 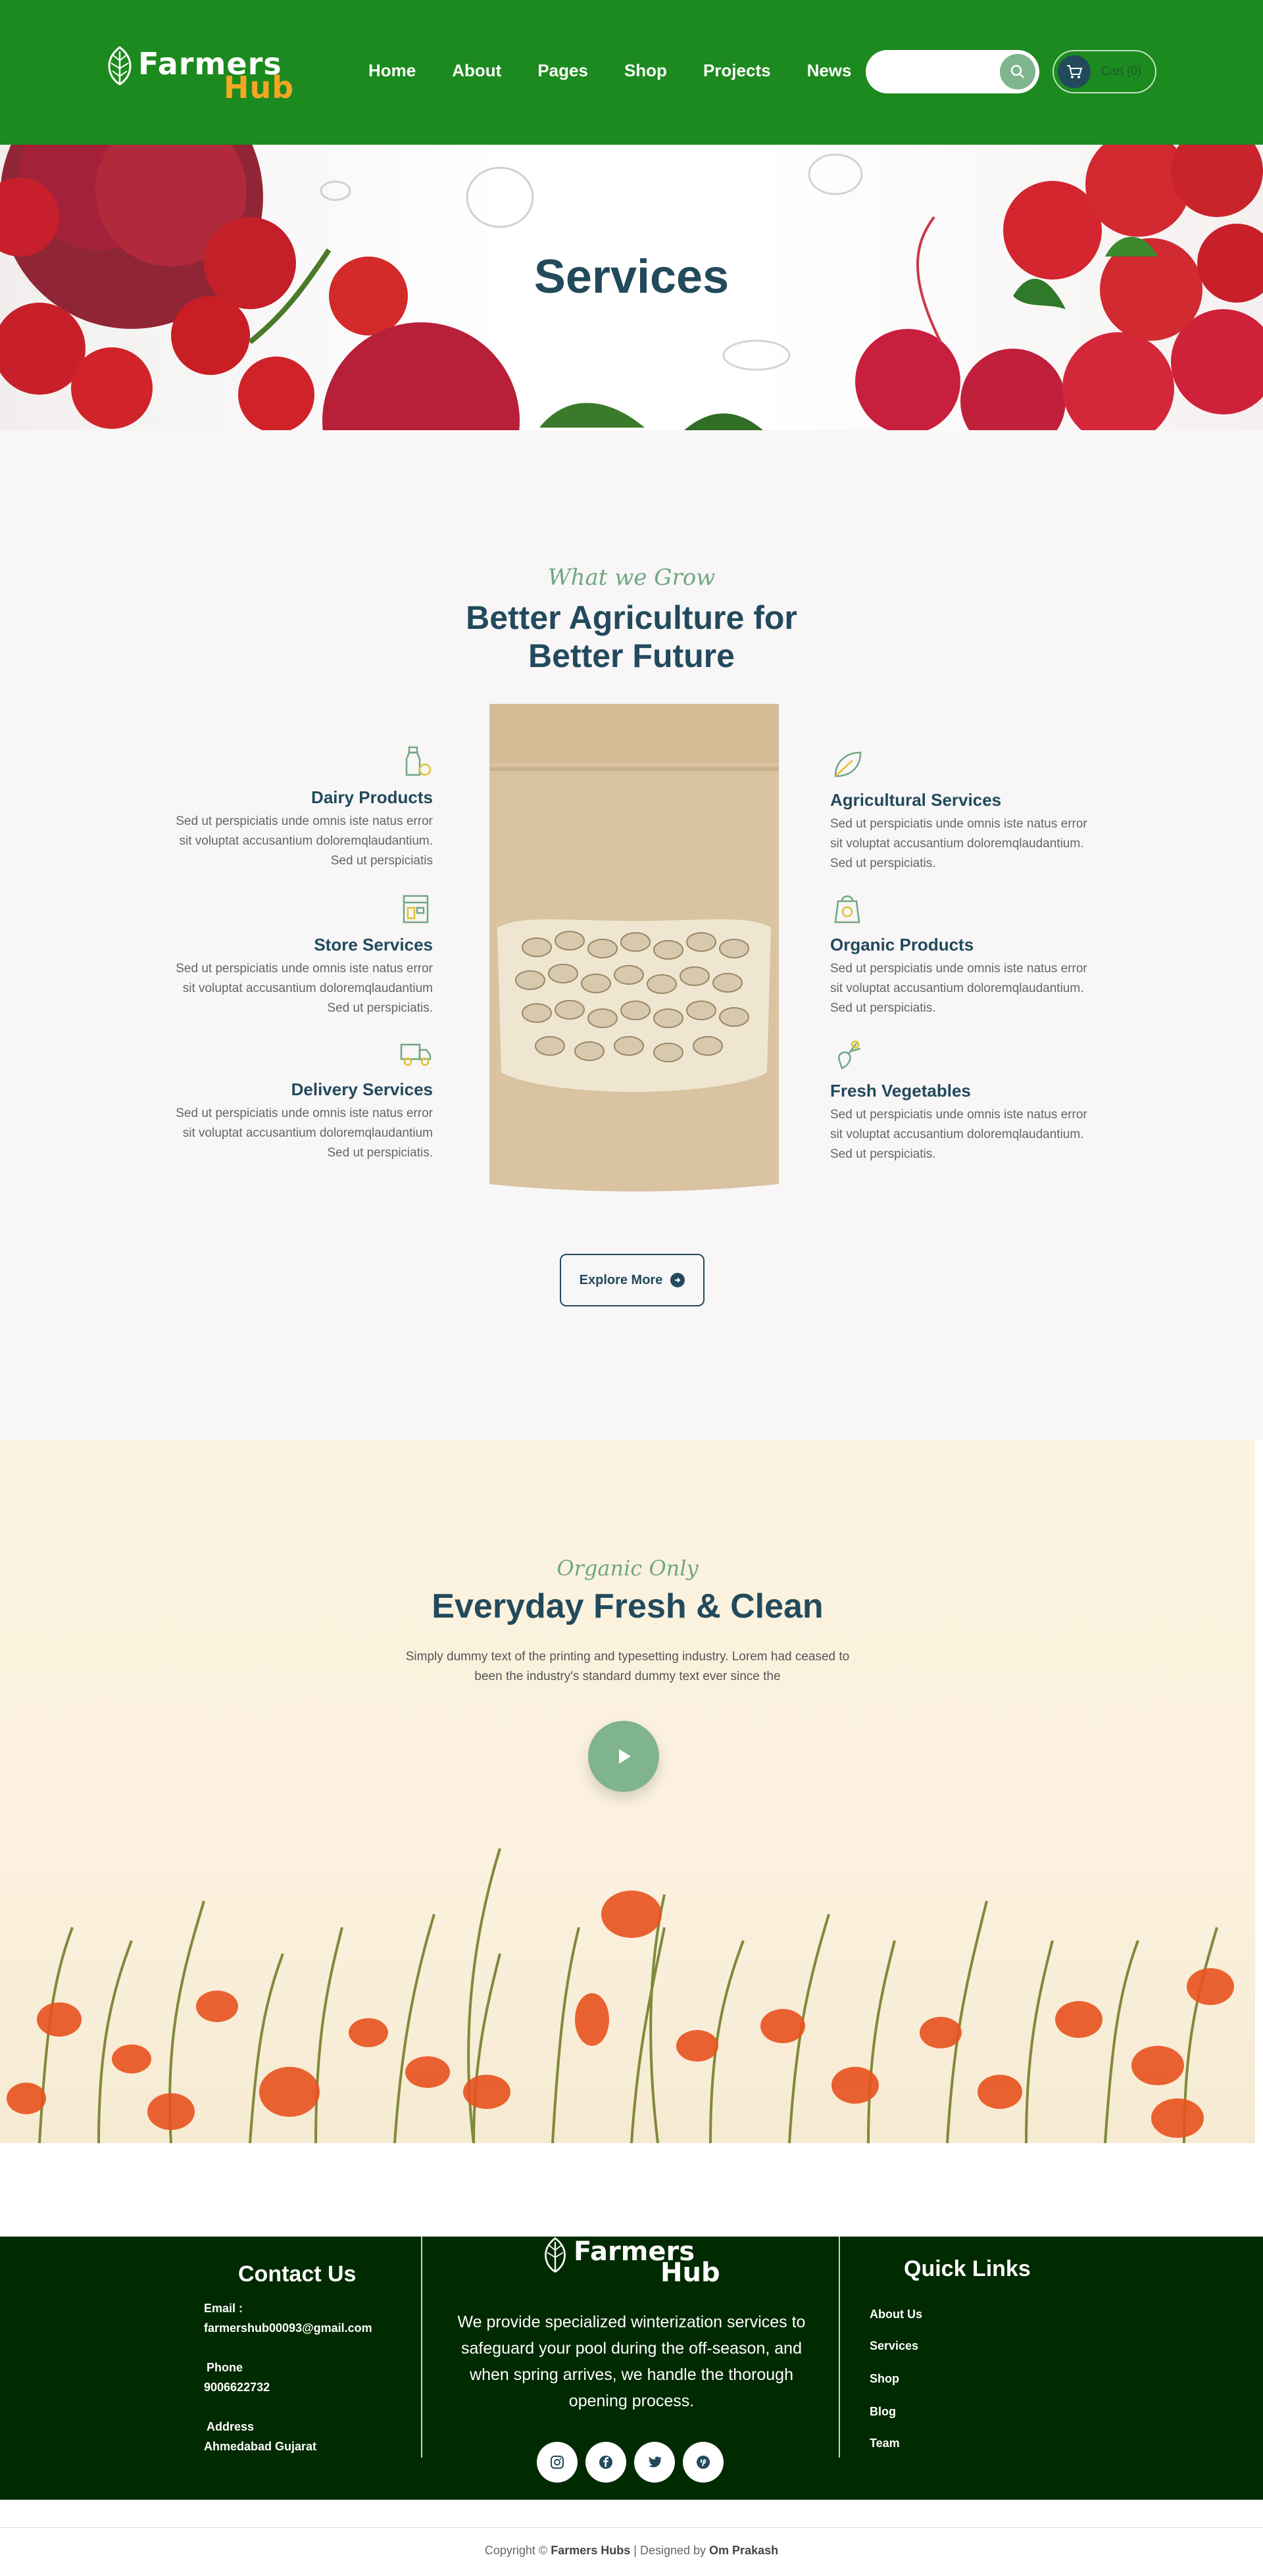 What do you see at coordinates (896, 2314) in the screenshot?
I see `footer-link-about: About Us` at bounding box center [896, 2314].